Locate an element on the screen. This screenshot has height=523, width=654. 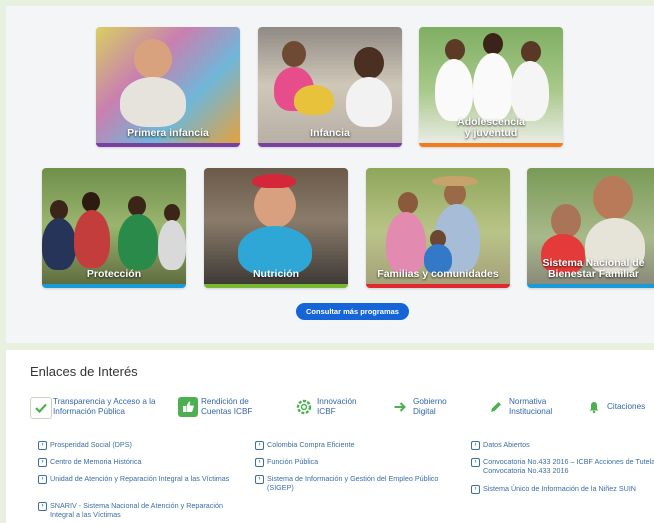
program-card-familias: Familias y comunidades is located at coordinates (438, 228).